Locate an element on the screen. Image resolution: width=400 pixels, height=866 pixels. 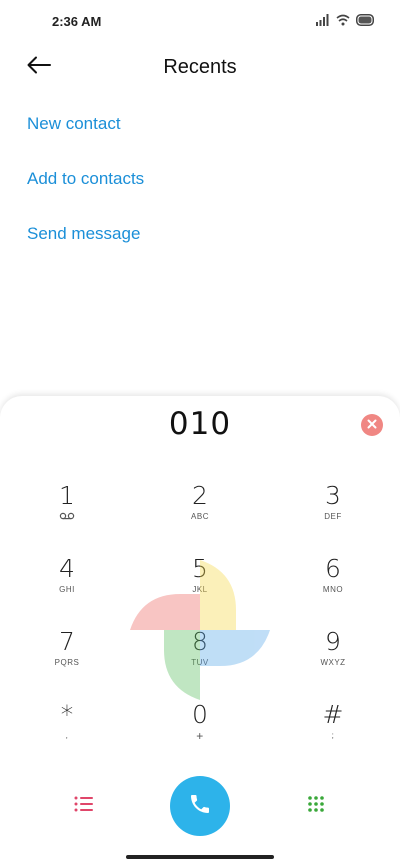
key-letters: GHI is located at coordinates (67, 589).